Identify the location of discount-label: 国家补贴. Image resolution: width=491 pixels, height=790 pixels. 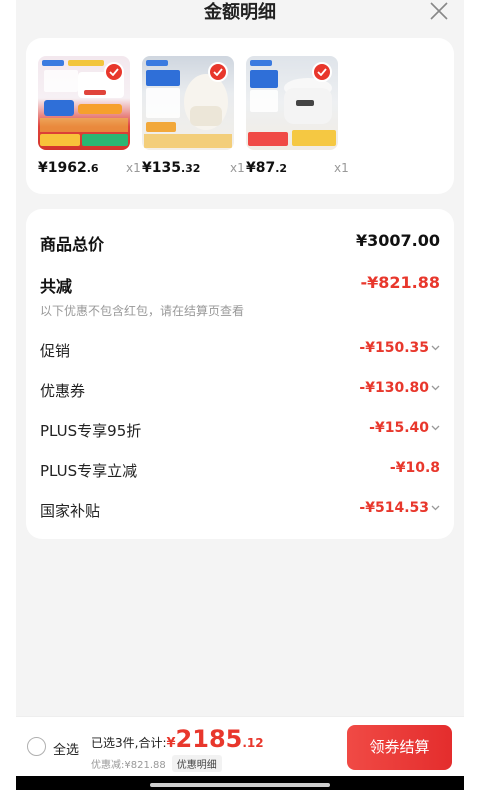
(70, 511).